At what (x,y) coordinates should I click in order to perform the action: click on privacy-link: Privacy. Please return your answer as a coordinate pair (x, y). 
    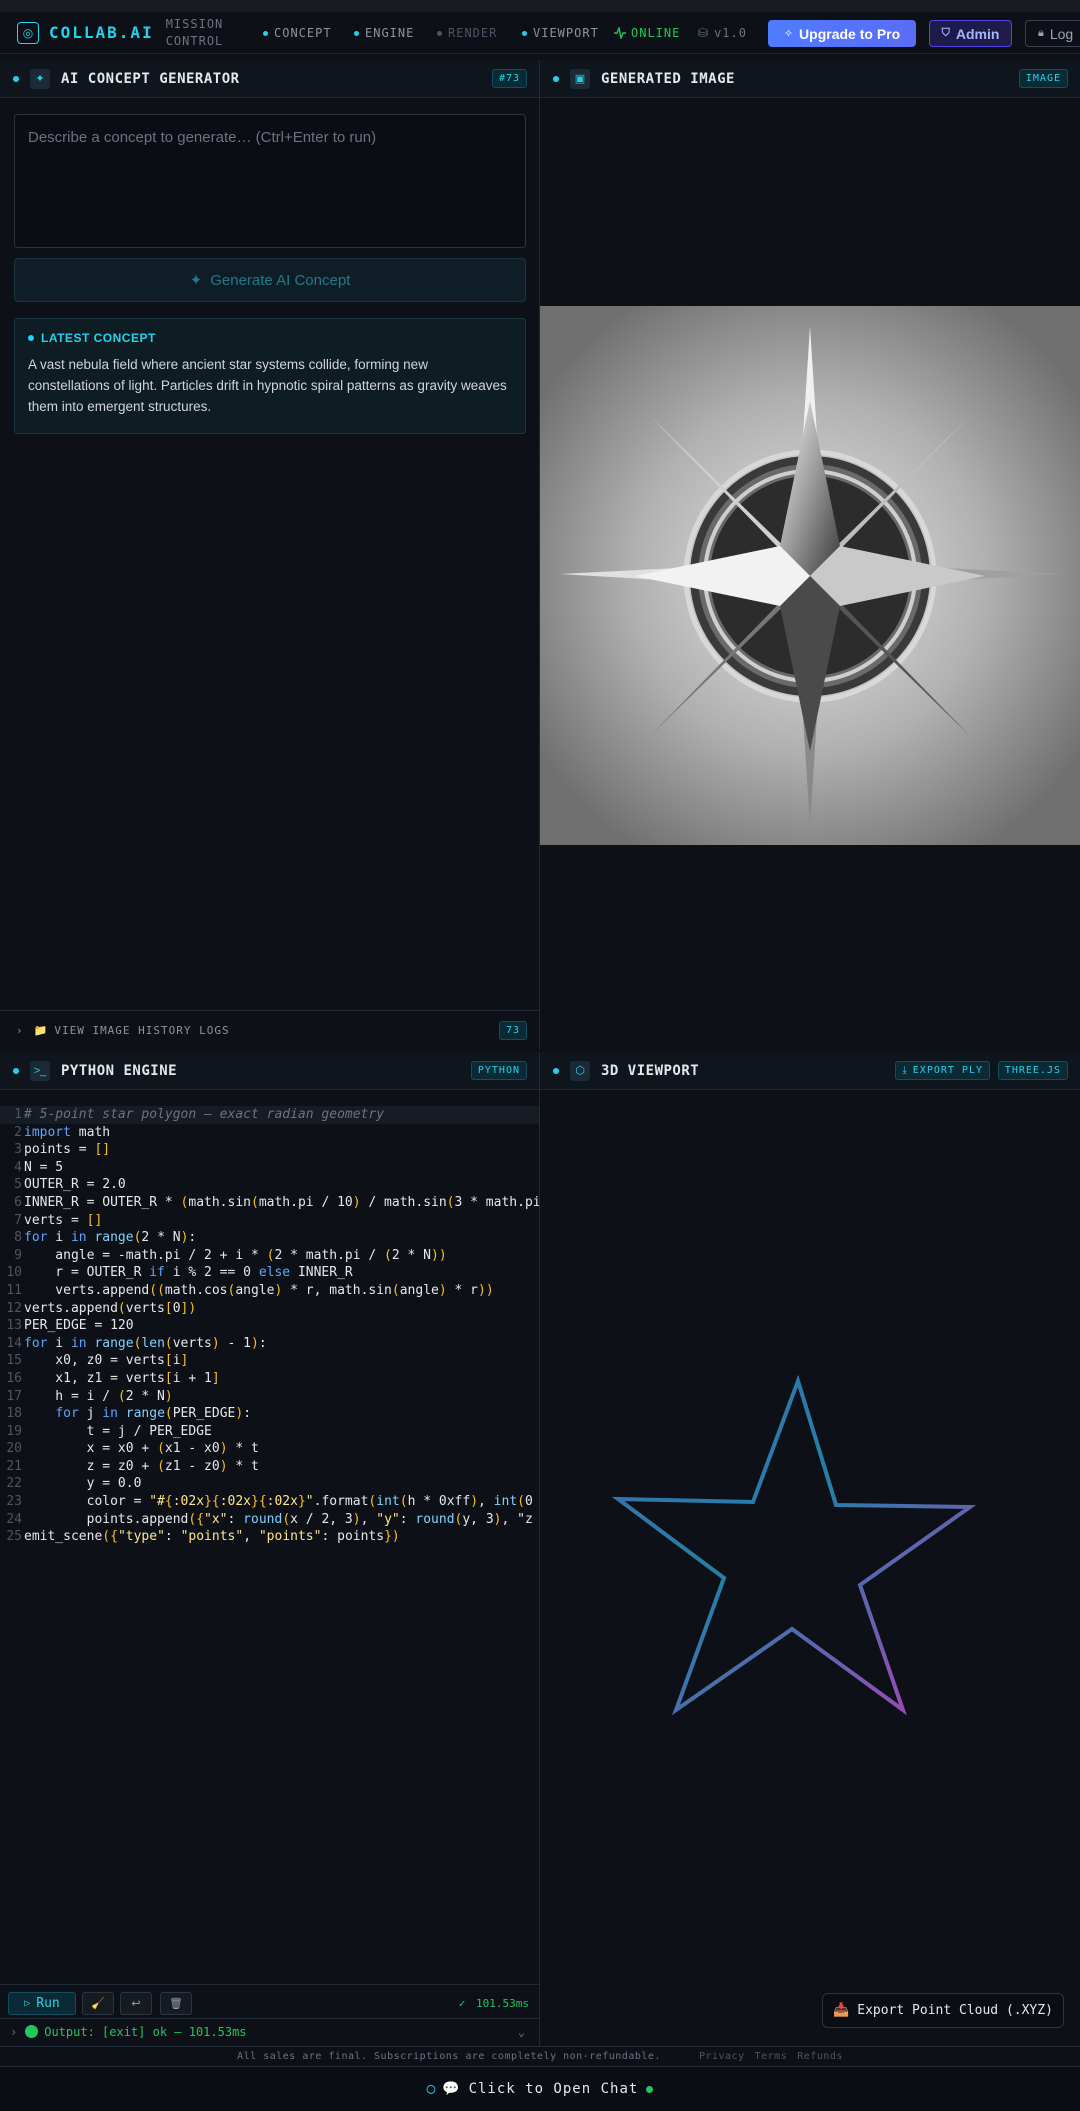
    Looking at the image, I should click on (722, 2056).